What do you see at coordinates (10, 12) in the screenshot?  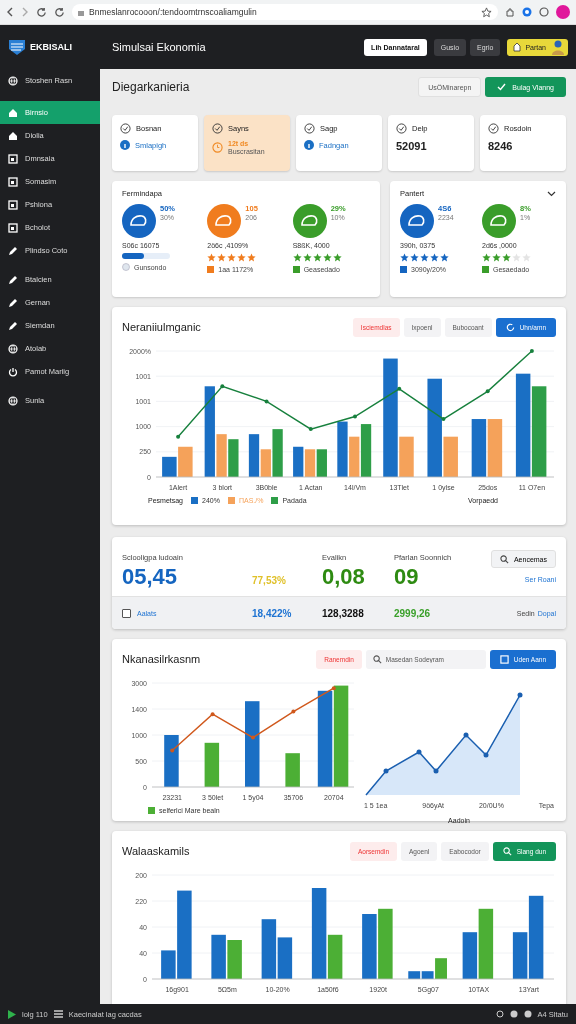 I see `back-icon` at bounding box center [10, 12].